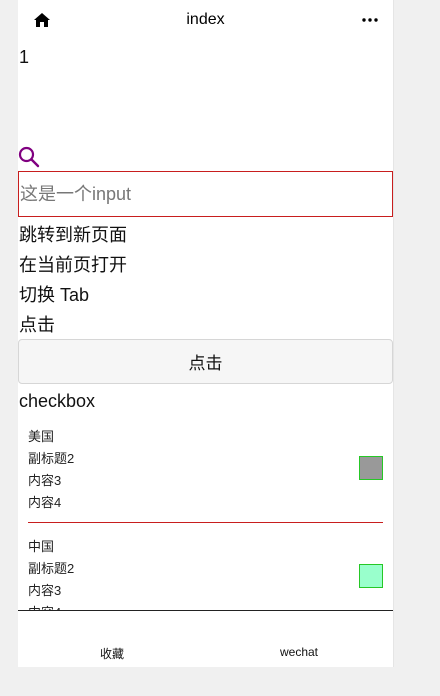  What do you see at coordinates (29, 157) in the screenshot?
I see `search-icon` at bounding box center [29, 157].